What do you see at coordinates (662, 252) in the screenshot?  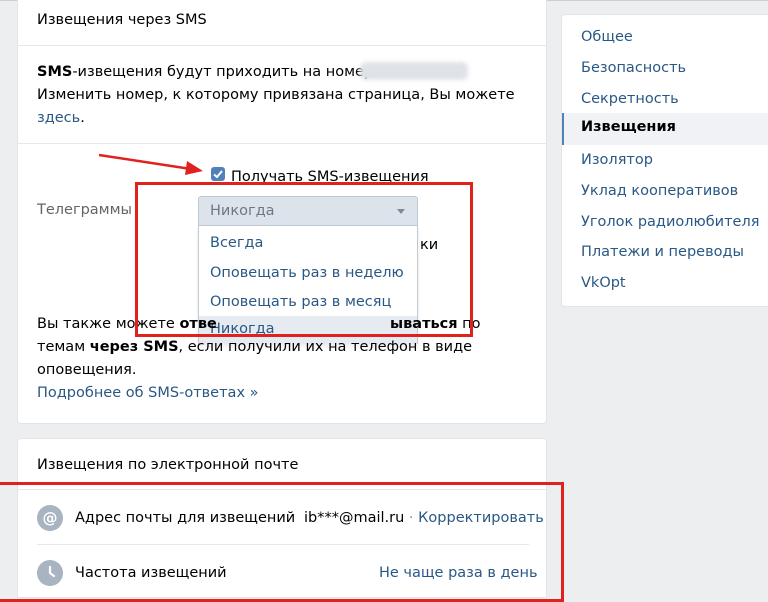 I see `menu-item-payments: Платежи и переводы` at bounding box center [662, 252].